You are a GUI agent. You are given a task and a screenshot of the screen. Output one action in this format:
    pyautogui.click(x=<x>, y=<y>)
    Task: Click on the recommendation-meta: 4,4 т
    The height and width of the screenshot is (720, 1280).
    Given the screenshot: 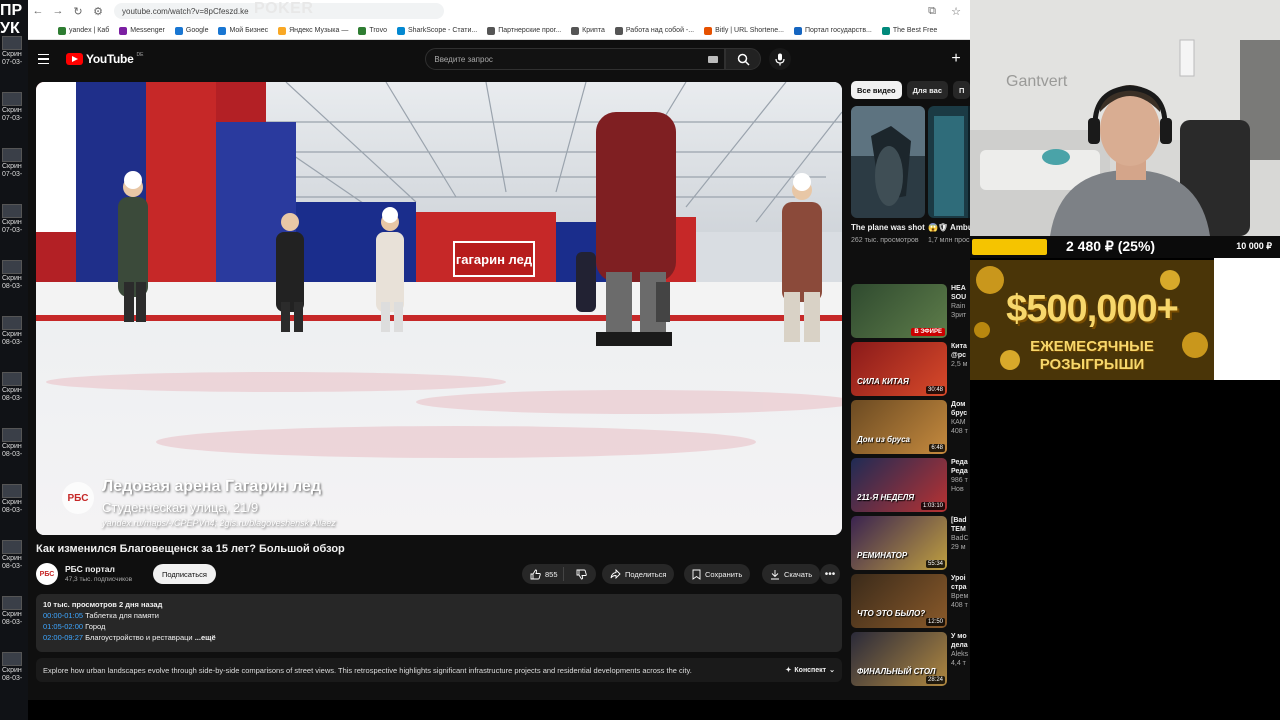 What is the action you would take?
    pyautogui.click(x=958, y=663)
    